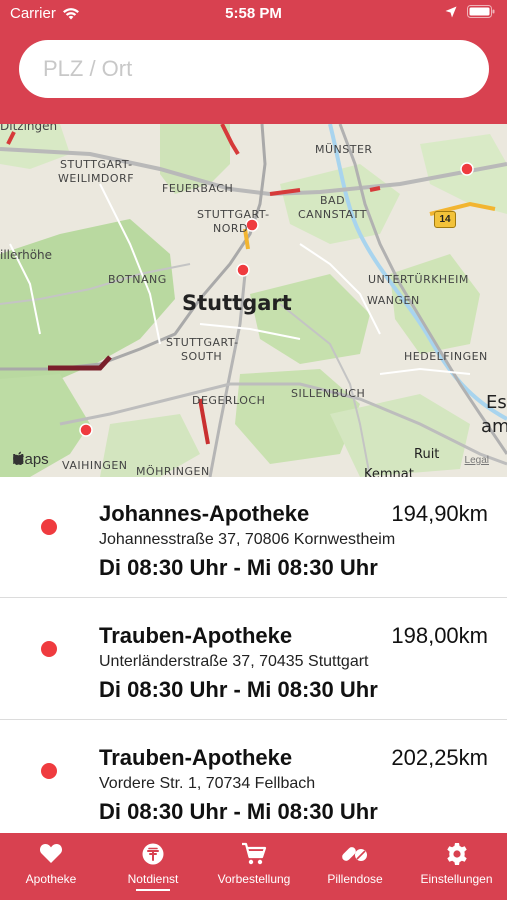  What do you see at coordinates (29, 128) in the screenshot?
I see `map-label-ditzingen: Ditzingen` at bounding box center [29, 128].